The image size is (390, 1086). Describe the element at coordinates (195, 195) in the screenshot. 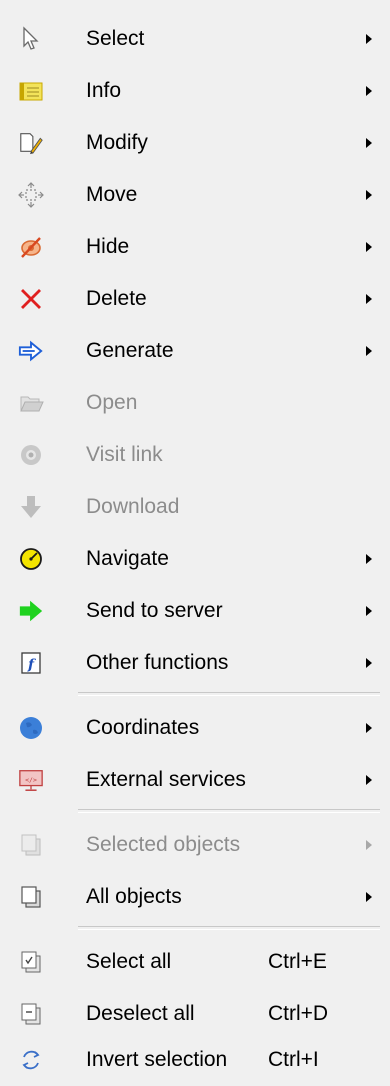

I see `menu-item-move: Move` at that location.